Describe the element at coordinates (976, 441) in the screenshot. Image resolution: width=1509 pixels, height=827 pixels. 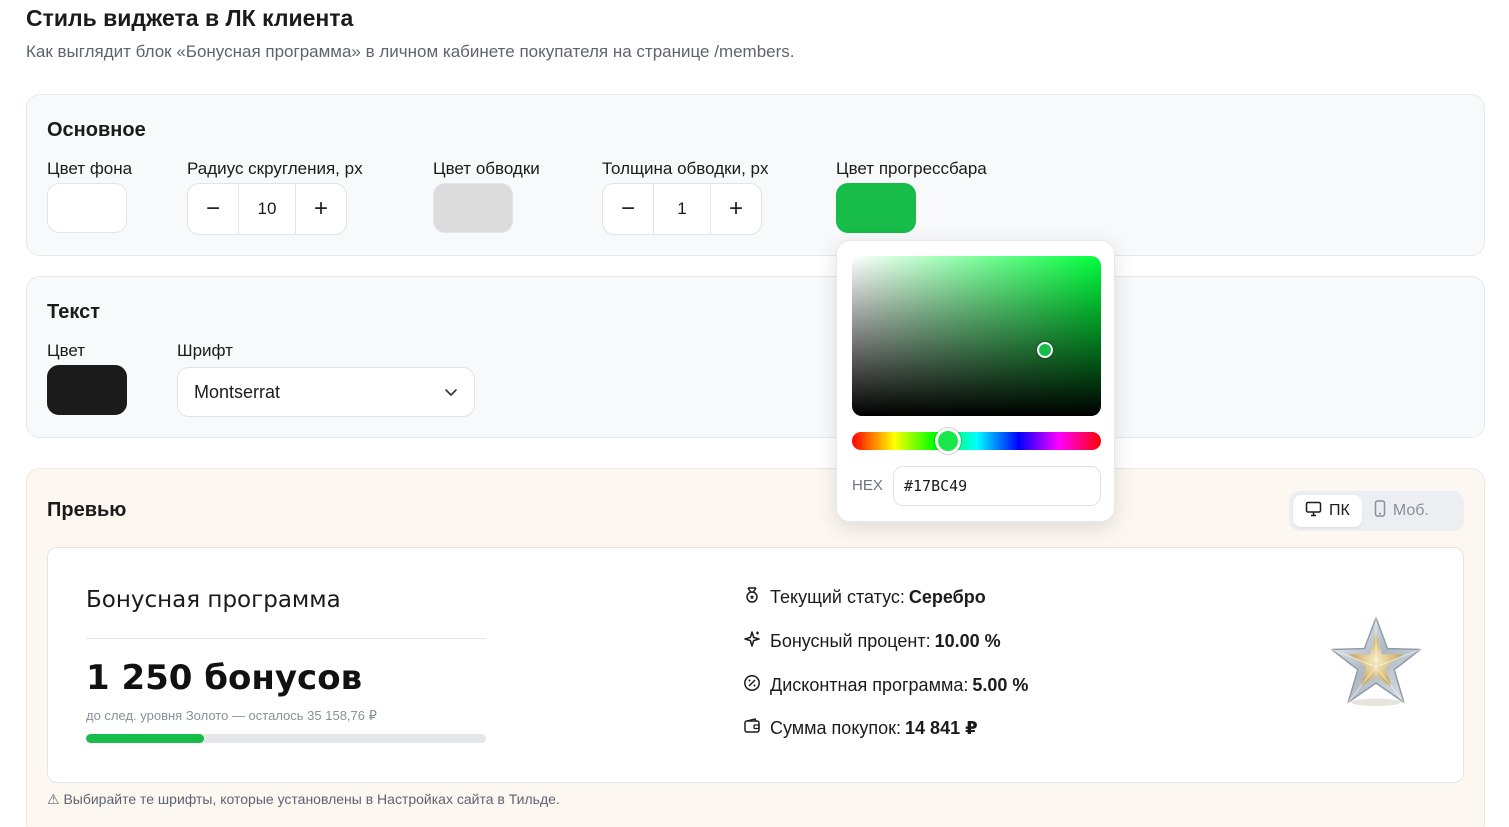
I see `hue-slider` at that location.